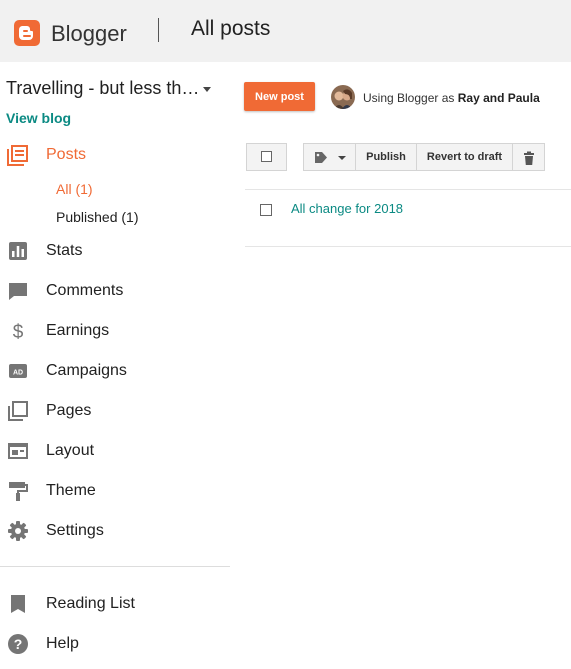  Describe the element at coordinates (86, 370) in the screenshot. I see `sidebar-item-label: Campaigns` at that location.